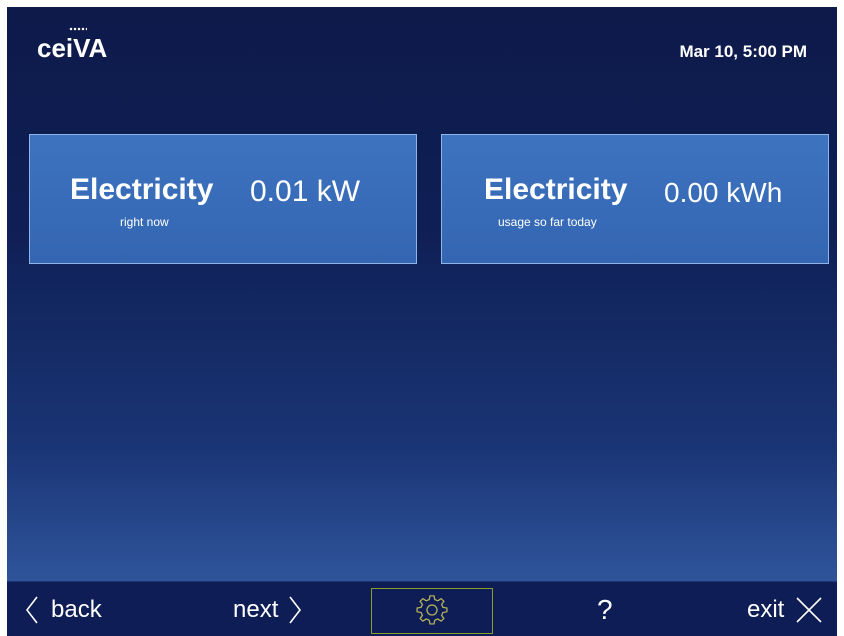 This screenshot has height=636, width=844. I want to click on chevron-right-icon, so click(295, 609).